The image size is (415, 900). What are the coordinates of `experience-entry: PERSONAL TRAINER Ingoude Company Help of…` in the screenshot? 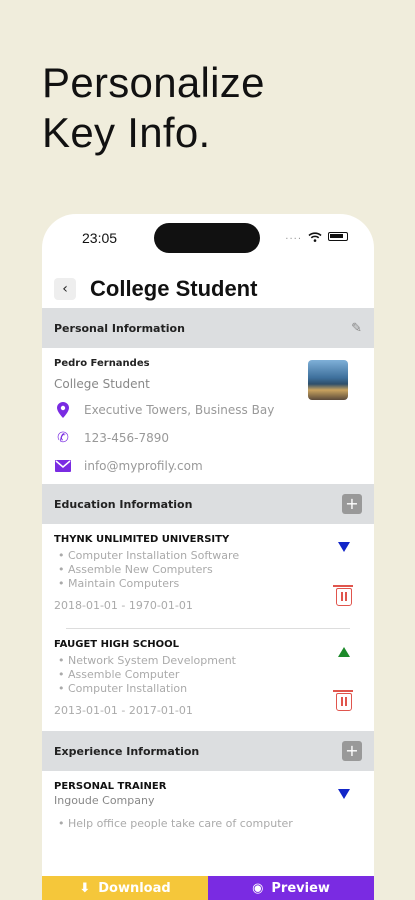 It's located at (208, 801).